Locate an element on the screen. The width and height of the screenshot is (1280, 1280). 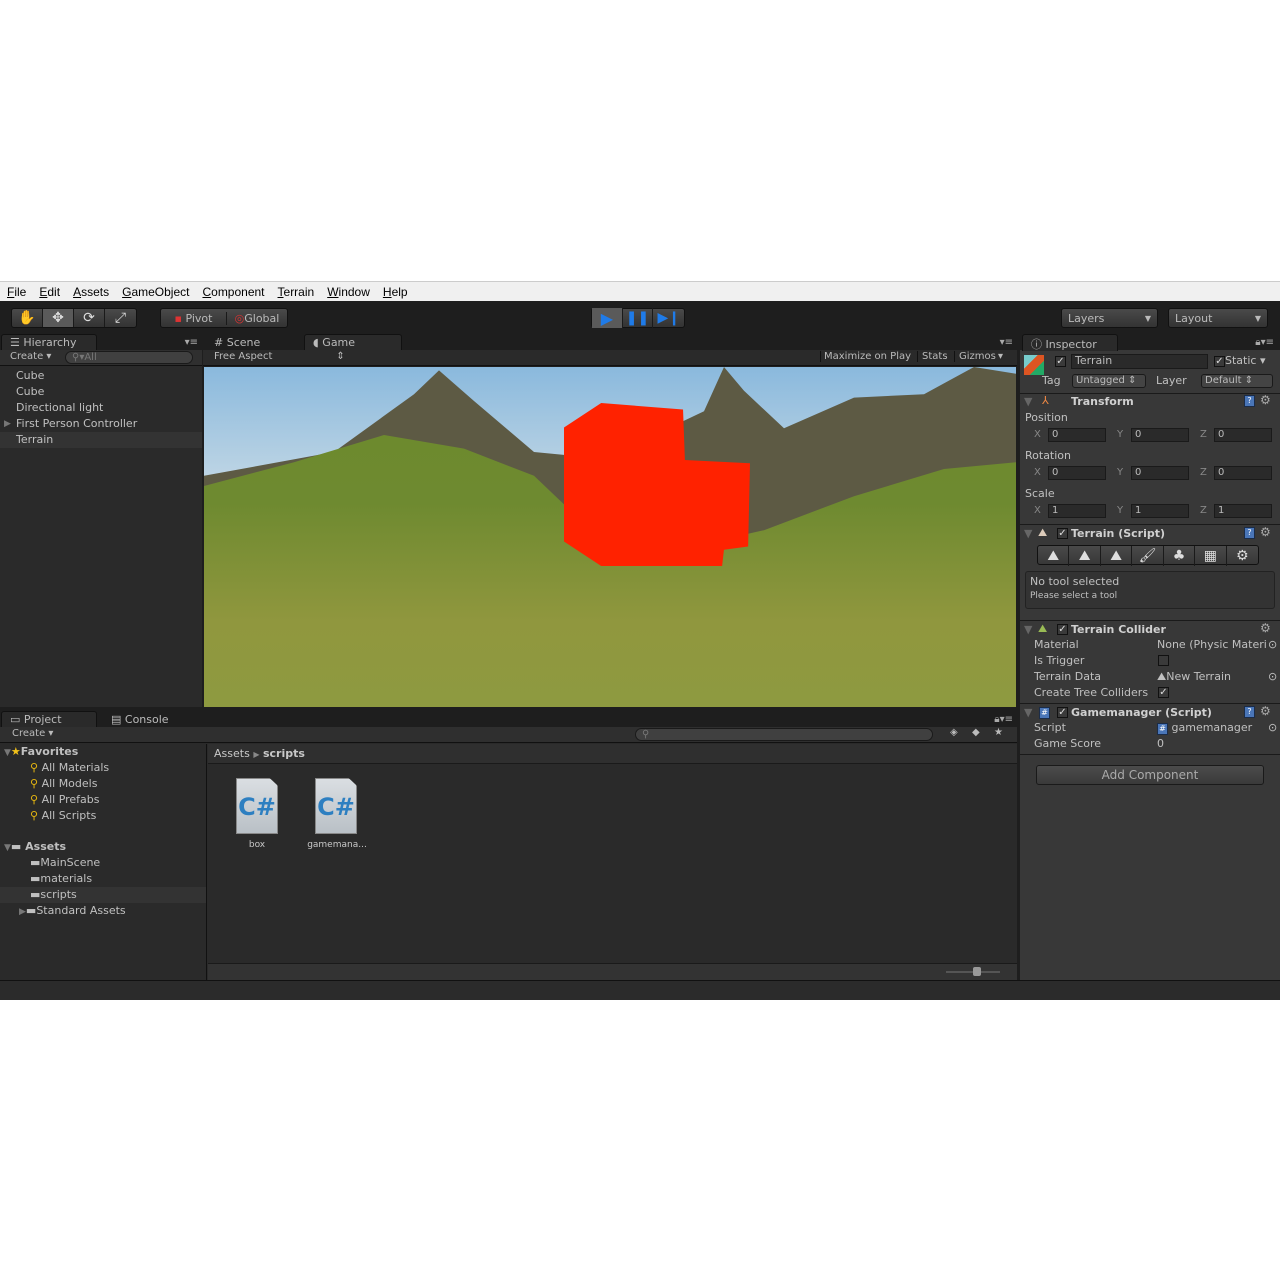
favorite-all-scripts: ⚲ All Scripts is located at coordinates (103, 816).